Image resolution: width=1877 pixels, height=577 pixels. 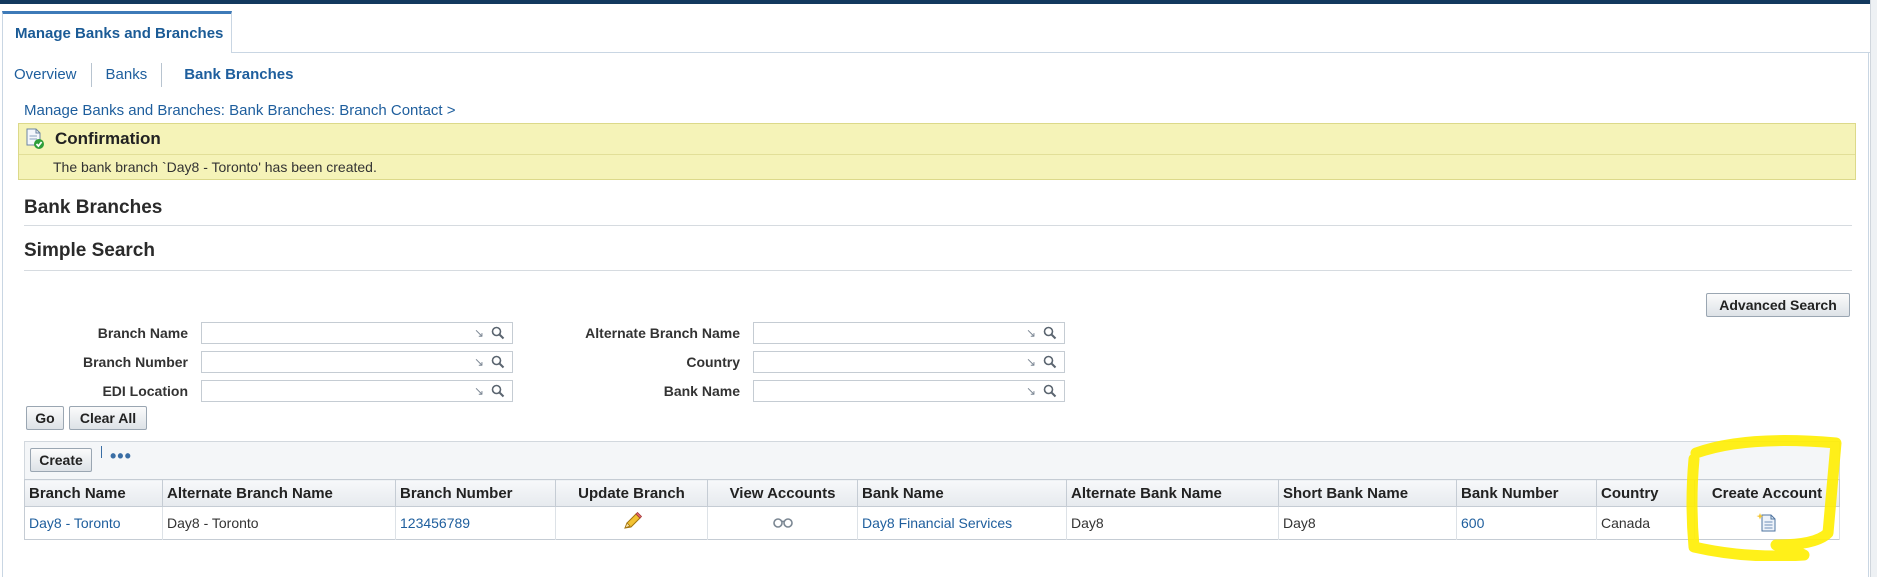 What do you see at coordinates (1172, 493) in the screenshot?
I see `col-alternate-bank-name: Alternate Bank Name` at bounding box center [1172, 493].